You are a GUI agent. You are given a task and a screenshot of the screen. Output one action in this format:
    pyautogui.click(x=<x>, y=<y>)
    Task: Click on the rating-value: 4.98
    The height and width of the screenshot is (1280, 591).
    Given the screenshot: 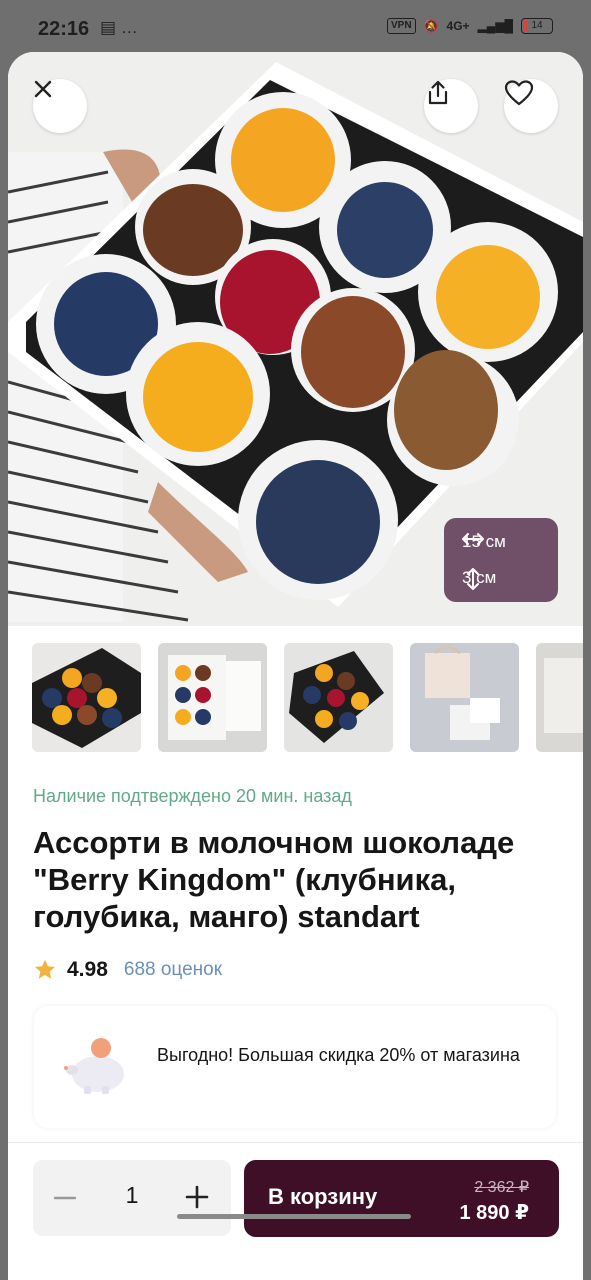 What is the action you would take?
    pyautogui.click(x=87, y=969)
    